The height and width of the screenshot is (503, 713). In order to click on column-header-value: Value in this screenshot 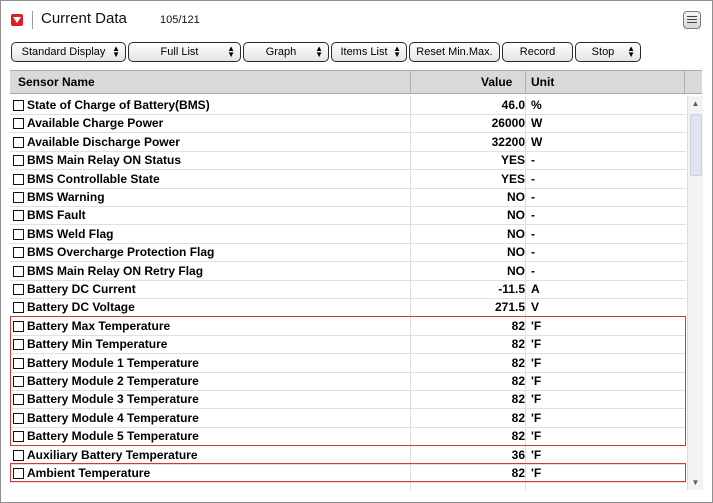, I will do `click(496, 82)`.